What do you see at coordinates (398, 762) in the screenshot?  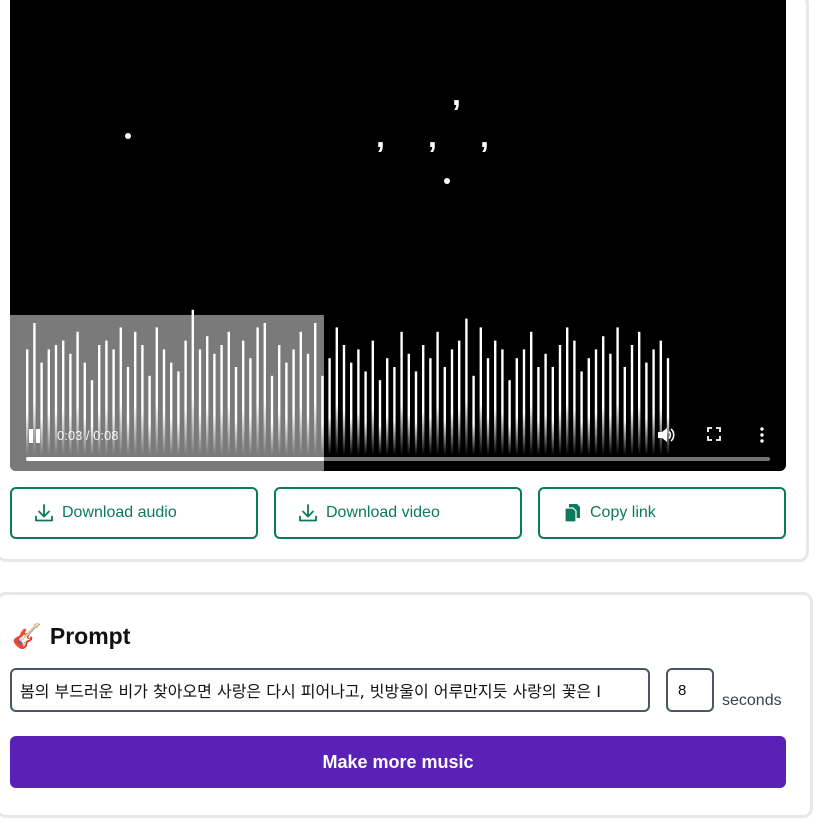 I see `make-more-music-button: Make more music` at bounding box center [398, 762].